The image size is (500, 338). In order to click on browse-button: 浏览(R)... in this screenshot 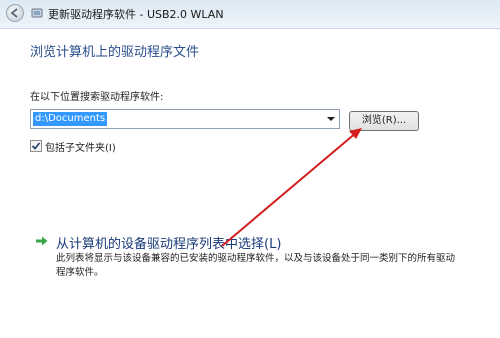, I will do `click(384, 121)`.